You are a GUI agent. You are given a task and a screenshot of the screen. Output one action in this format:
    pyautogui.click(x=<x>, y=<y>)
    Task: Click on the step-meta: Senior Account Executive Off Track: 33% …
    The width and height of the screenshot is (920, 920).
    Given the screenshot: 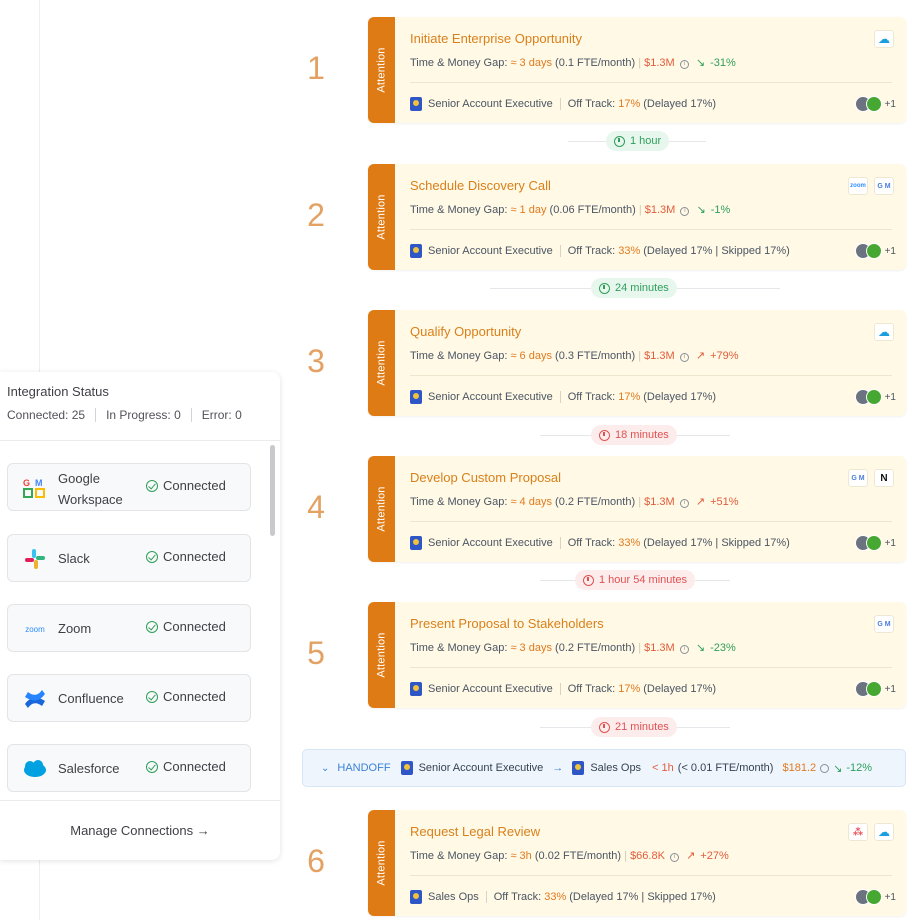 What is the action you would take?
    pyautogui.click(x=600, y=251)
    